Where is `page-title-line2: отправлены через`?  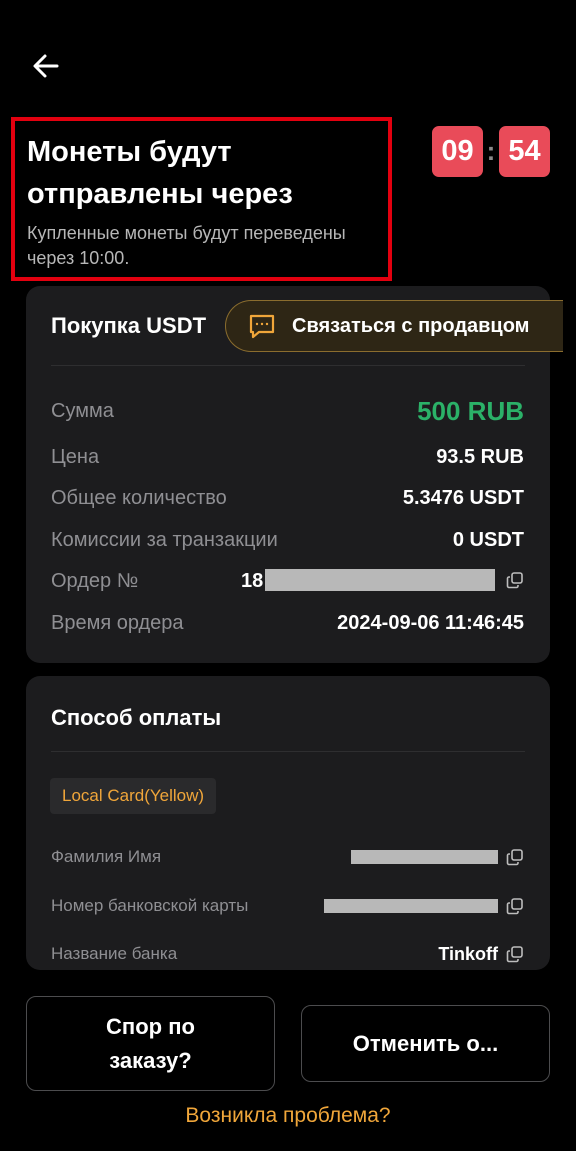 page-title-line2: отправлены через is located at coordinates (160, 194).